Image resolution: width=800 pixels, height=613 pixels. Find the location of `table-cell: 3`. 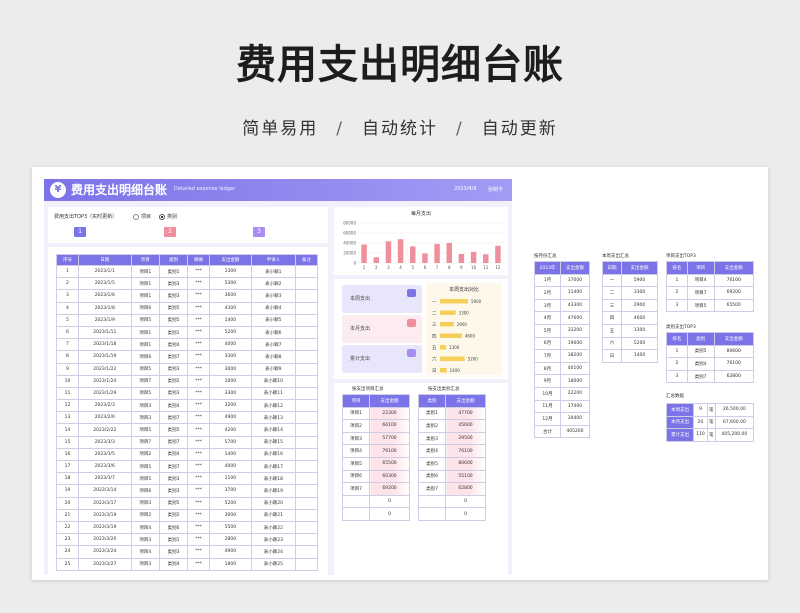

table-cell: 3 is located at coordinates (67, 296).